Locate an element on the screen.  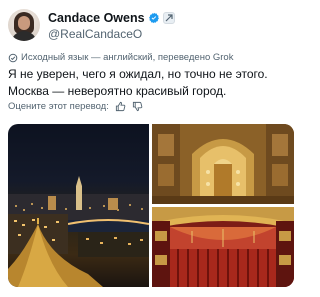
author-name-row: Candace Owens is located at coordinates (111, 18).